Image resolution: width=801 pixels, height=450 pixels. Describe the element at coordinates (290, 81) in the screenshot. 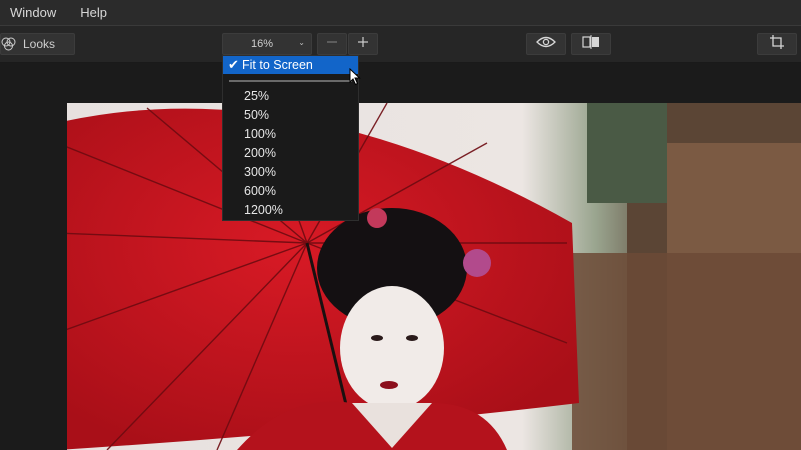

I see `menu-separator` at that location.